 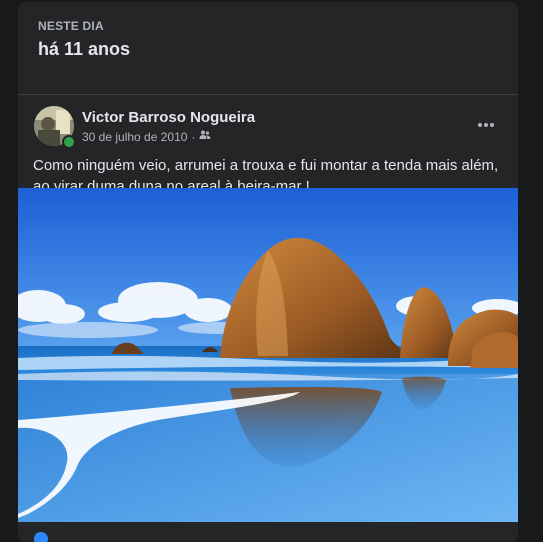 What do you see at coordinates (71, 26) in the screenshot?
I see `memory-kicker: NESTE DIA` at bounding box center [71, 26].